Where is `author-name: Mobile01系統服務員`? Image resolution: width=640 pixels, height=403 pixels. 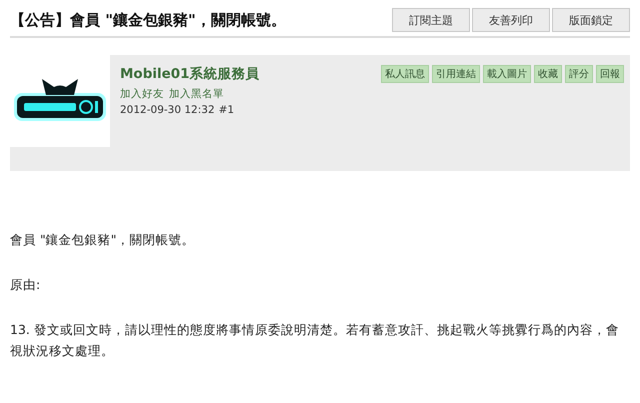
author-name: Mobile01系統服務員 is located at coordinates (190, 74).